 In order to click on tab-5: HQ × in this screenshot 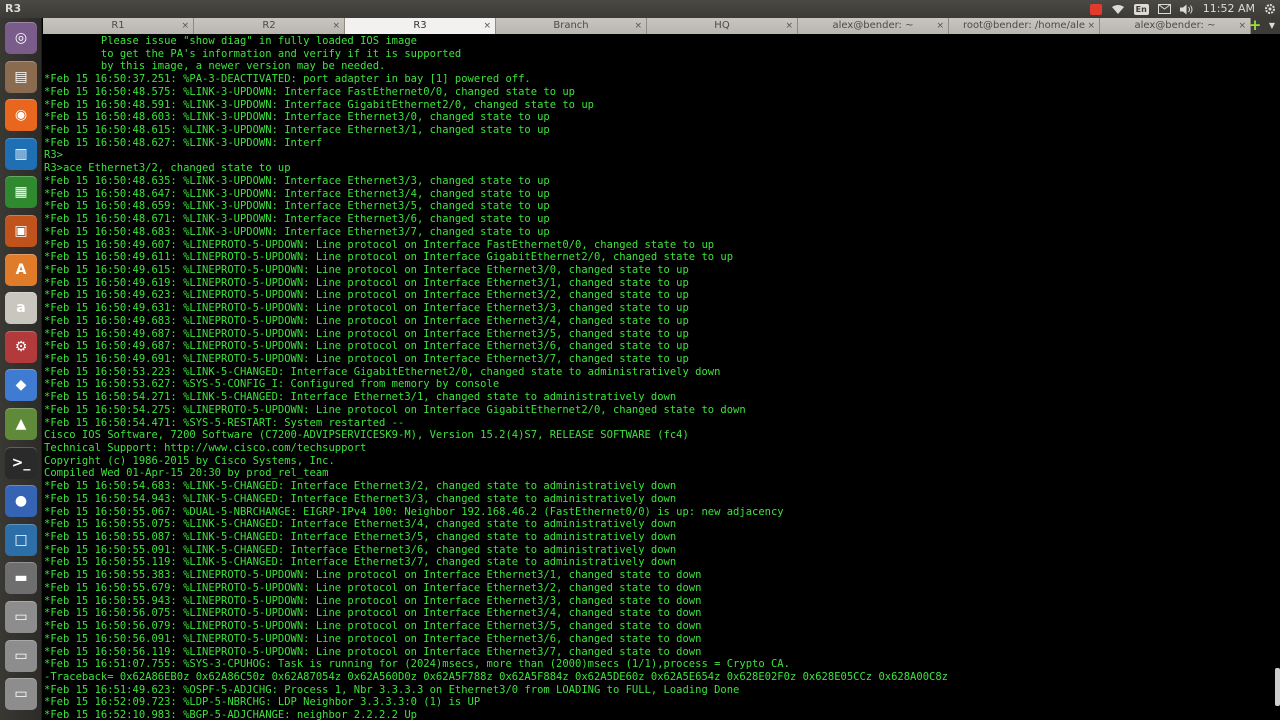, I will do `click(722, 26)`.